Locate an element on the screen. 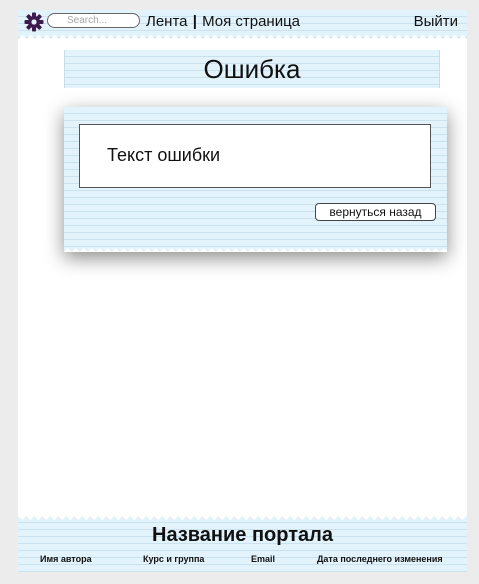  main-nav: Лента | Моя страница is located at coordinates (223, 21).